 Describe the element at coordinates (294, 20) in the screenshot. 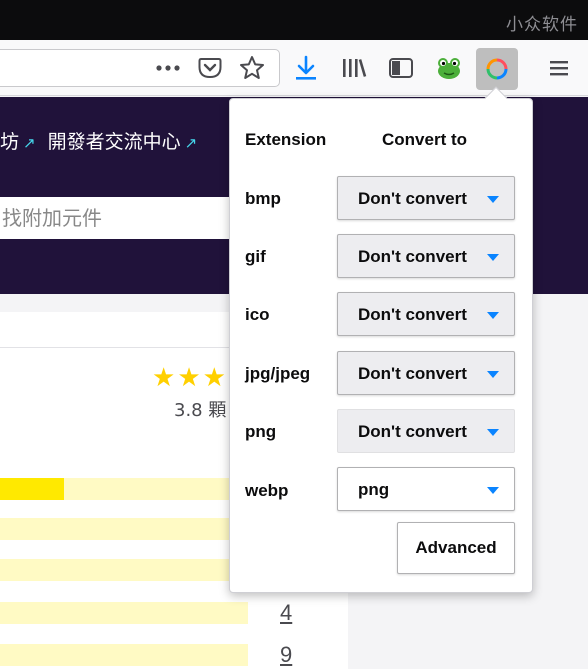

I see `window-titlebar: 小众软件` at that location.